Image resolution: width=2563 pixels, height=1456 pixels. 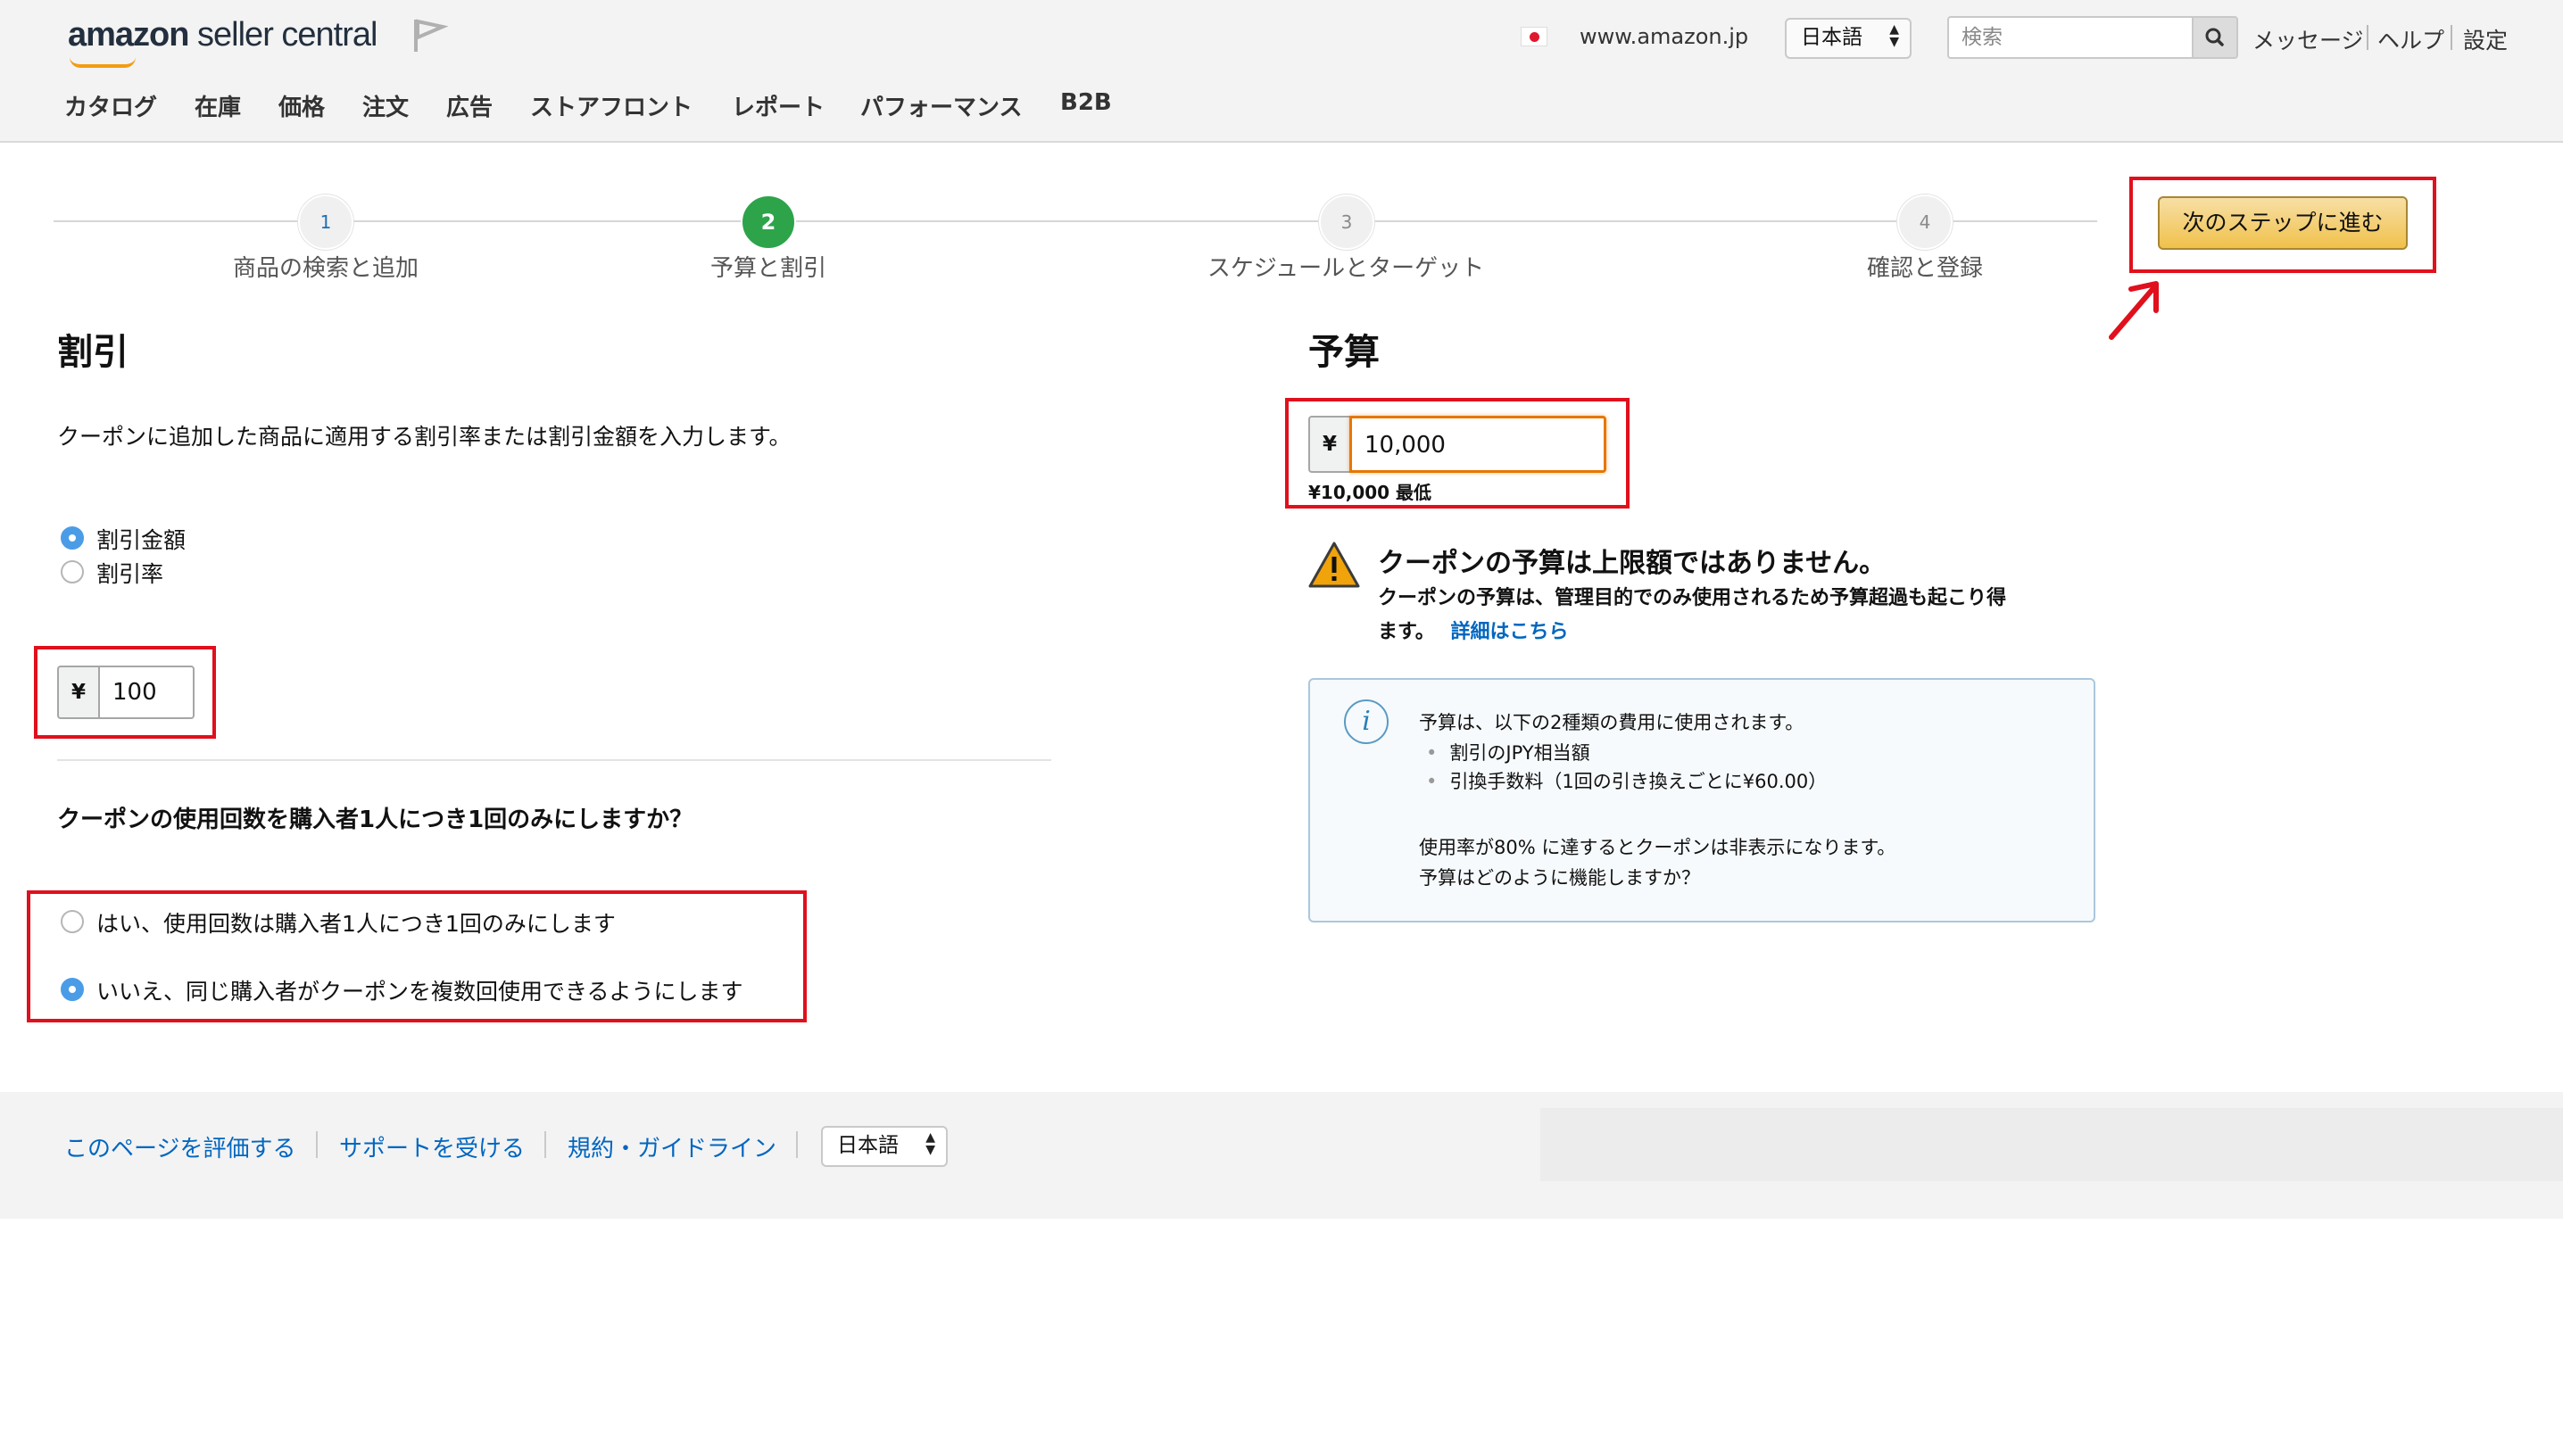 What do you see at coordinates (611, 106) in the screenshot?
I see `nav-storefront: ストアフロント` at bounding box center [611, 106].